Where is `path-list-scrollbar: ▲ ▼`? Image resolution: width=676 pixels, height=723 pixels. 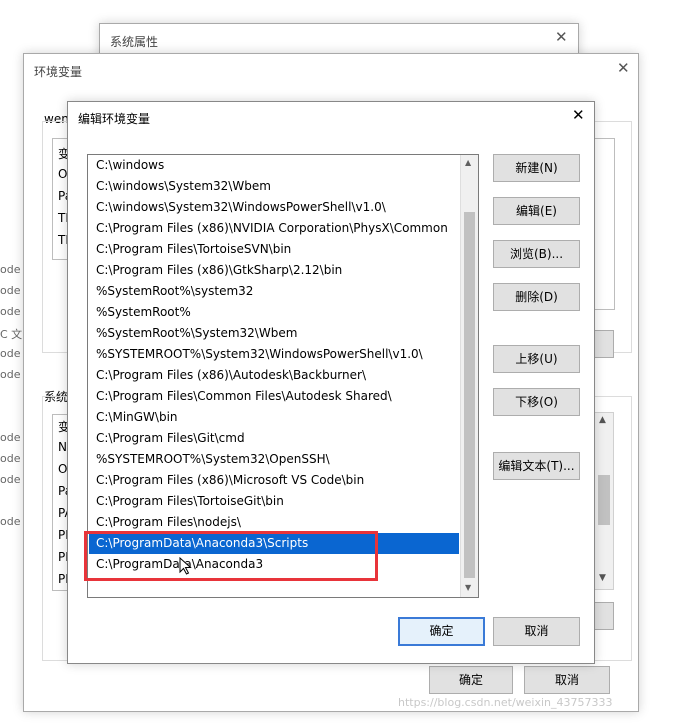
path-list-scrollbar: ▲ ▼ is located at coordinates (469, 376).